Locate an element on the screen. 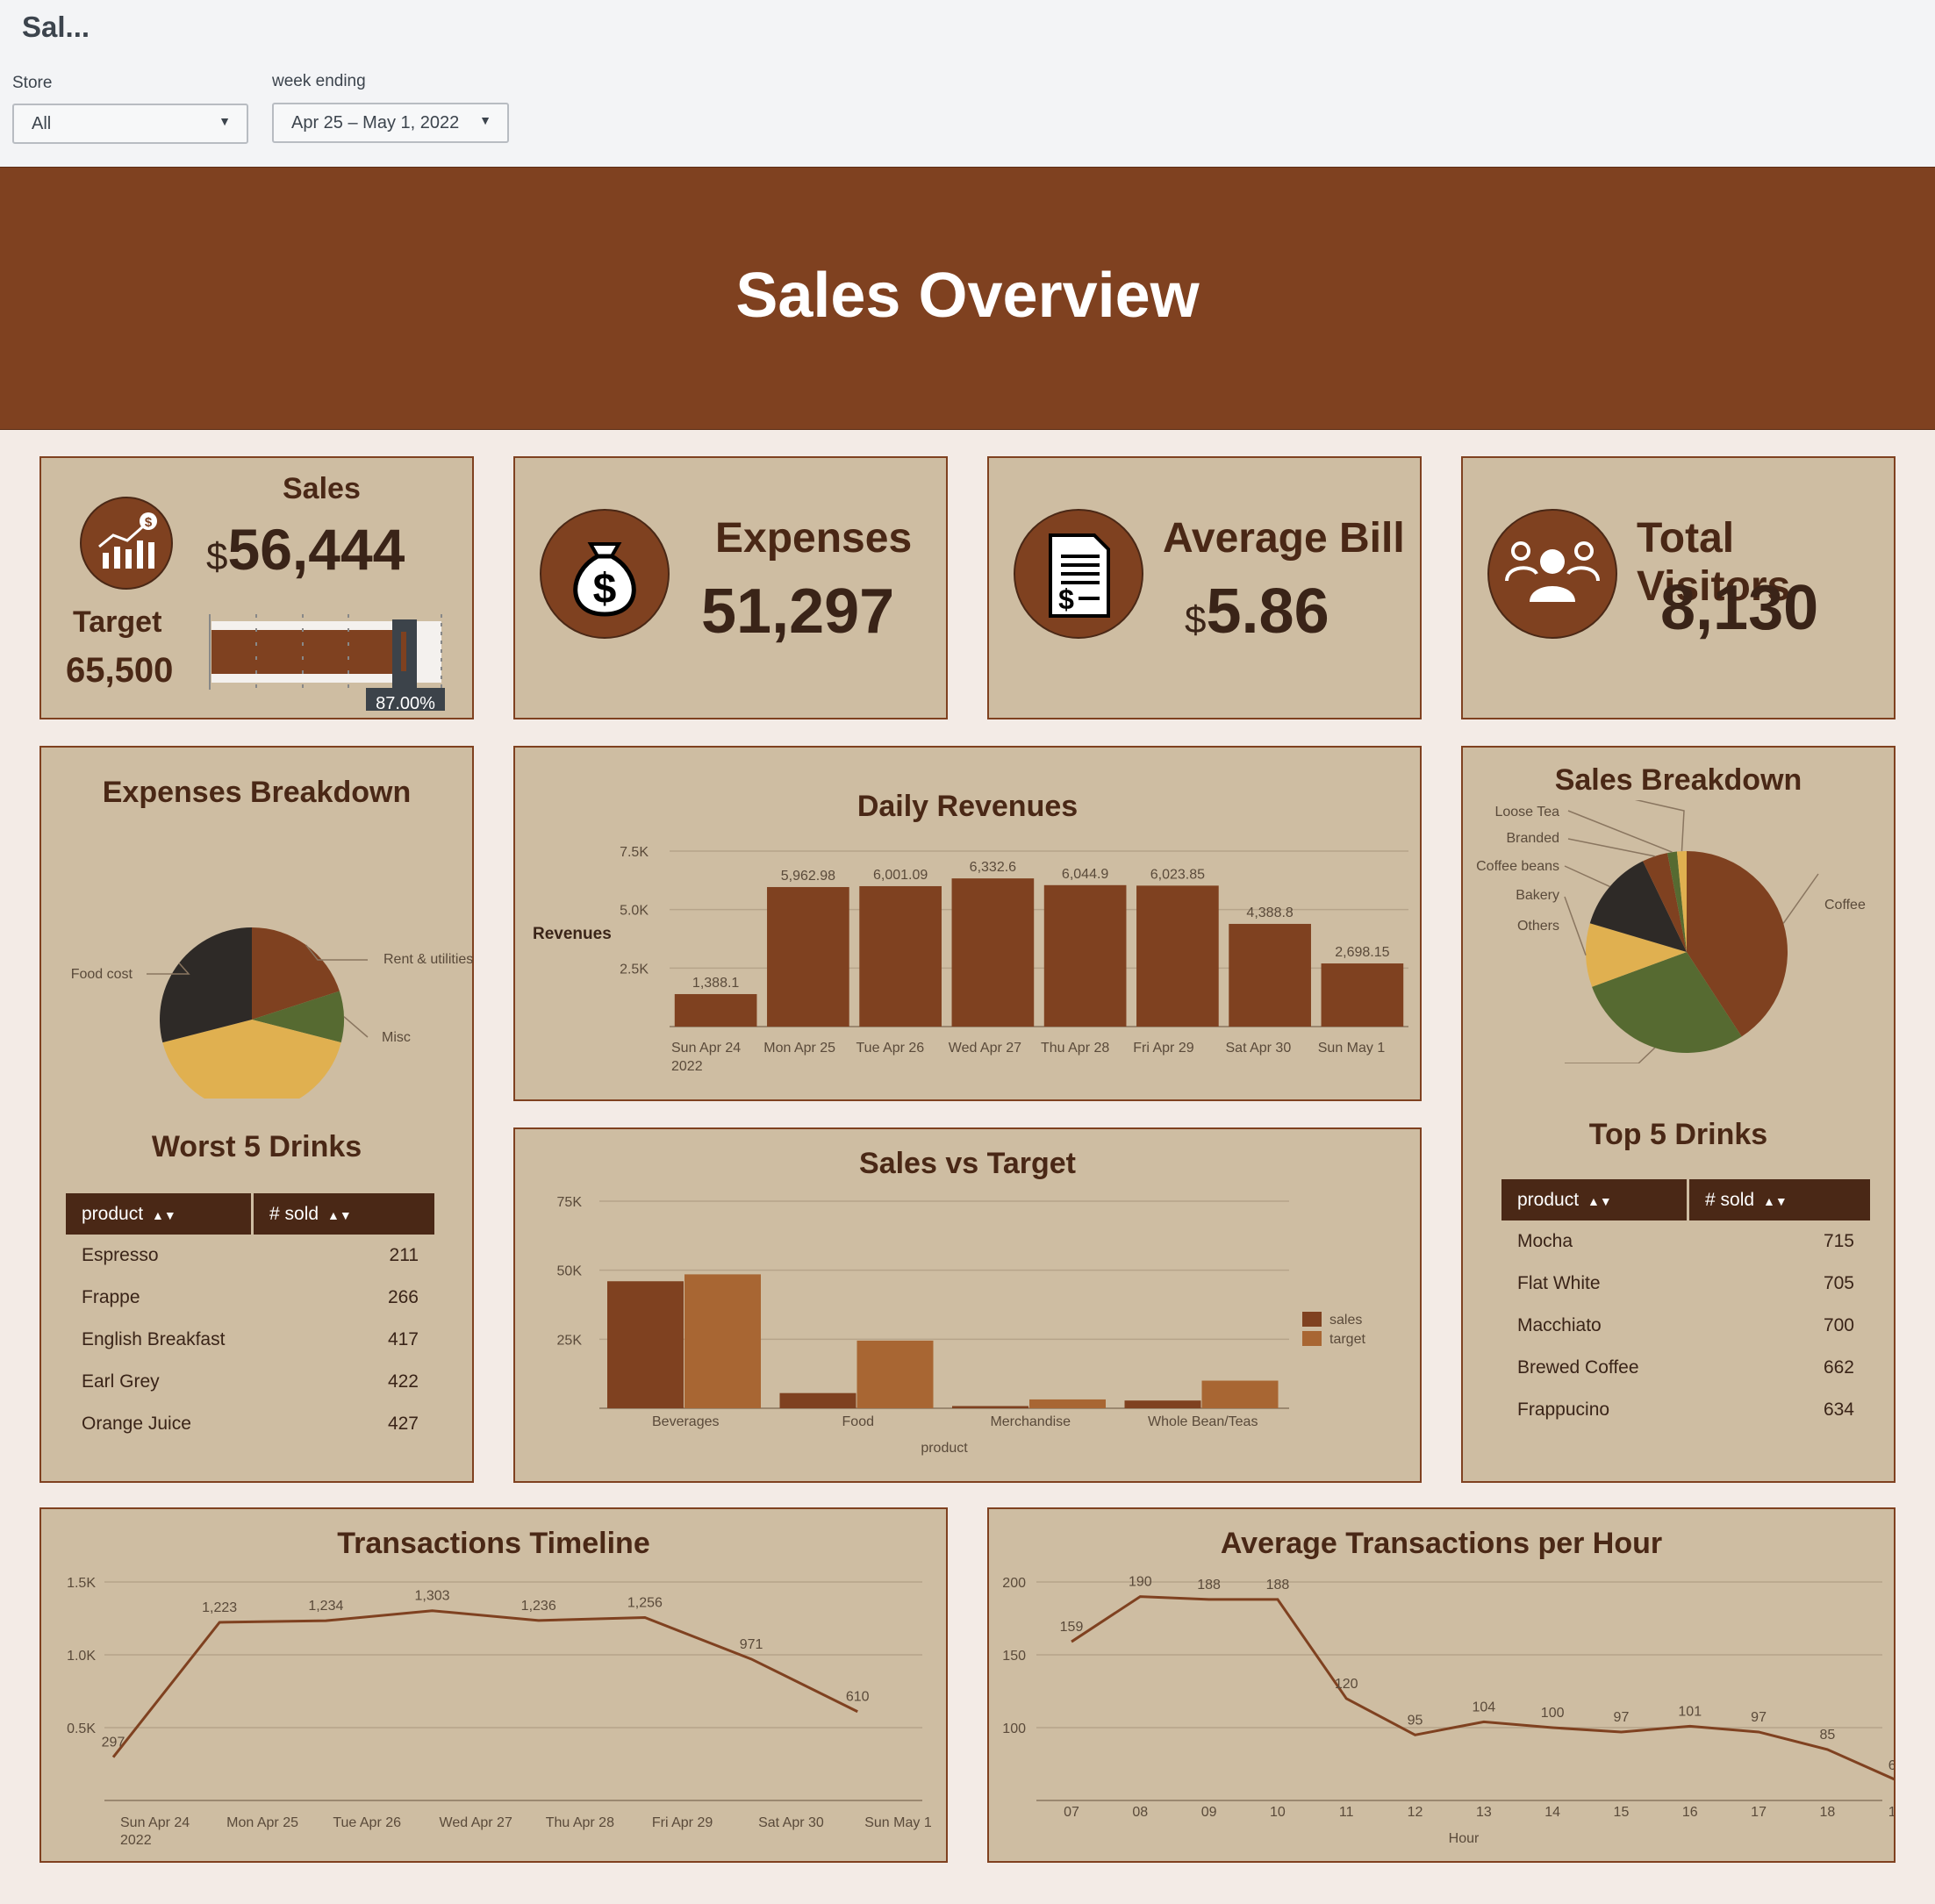 This screenshot has height=1904, width=1935. y-tick-label: 1.0K is located at coordinates (81, 1656).